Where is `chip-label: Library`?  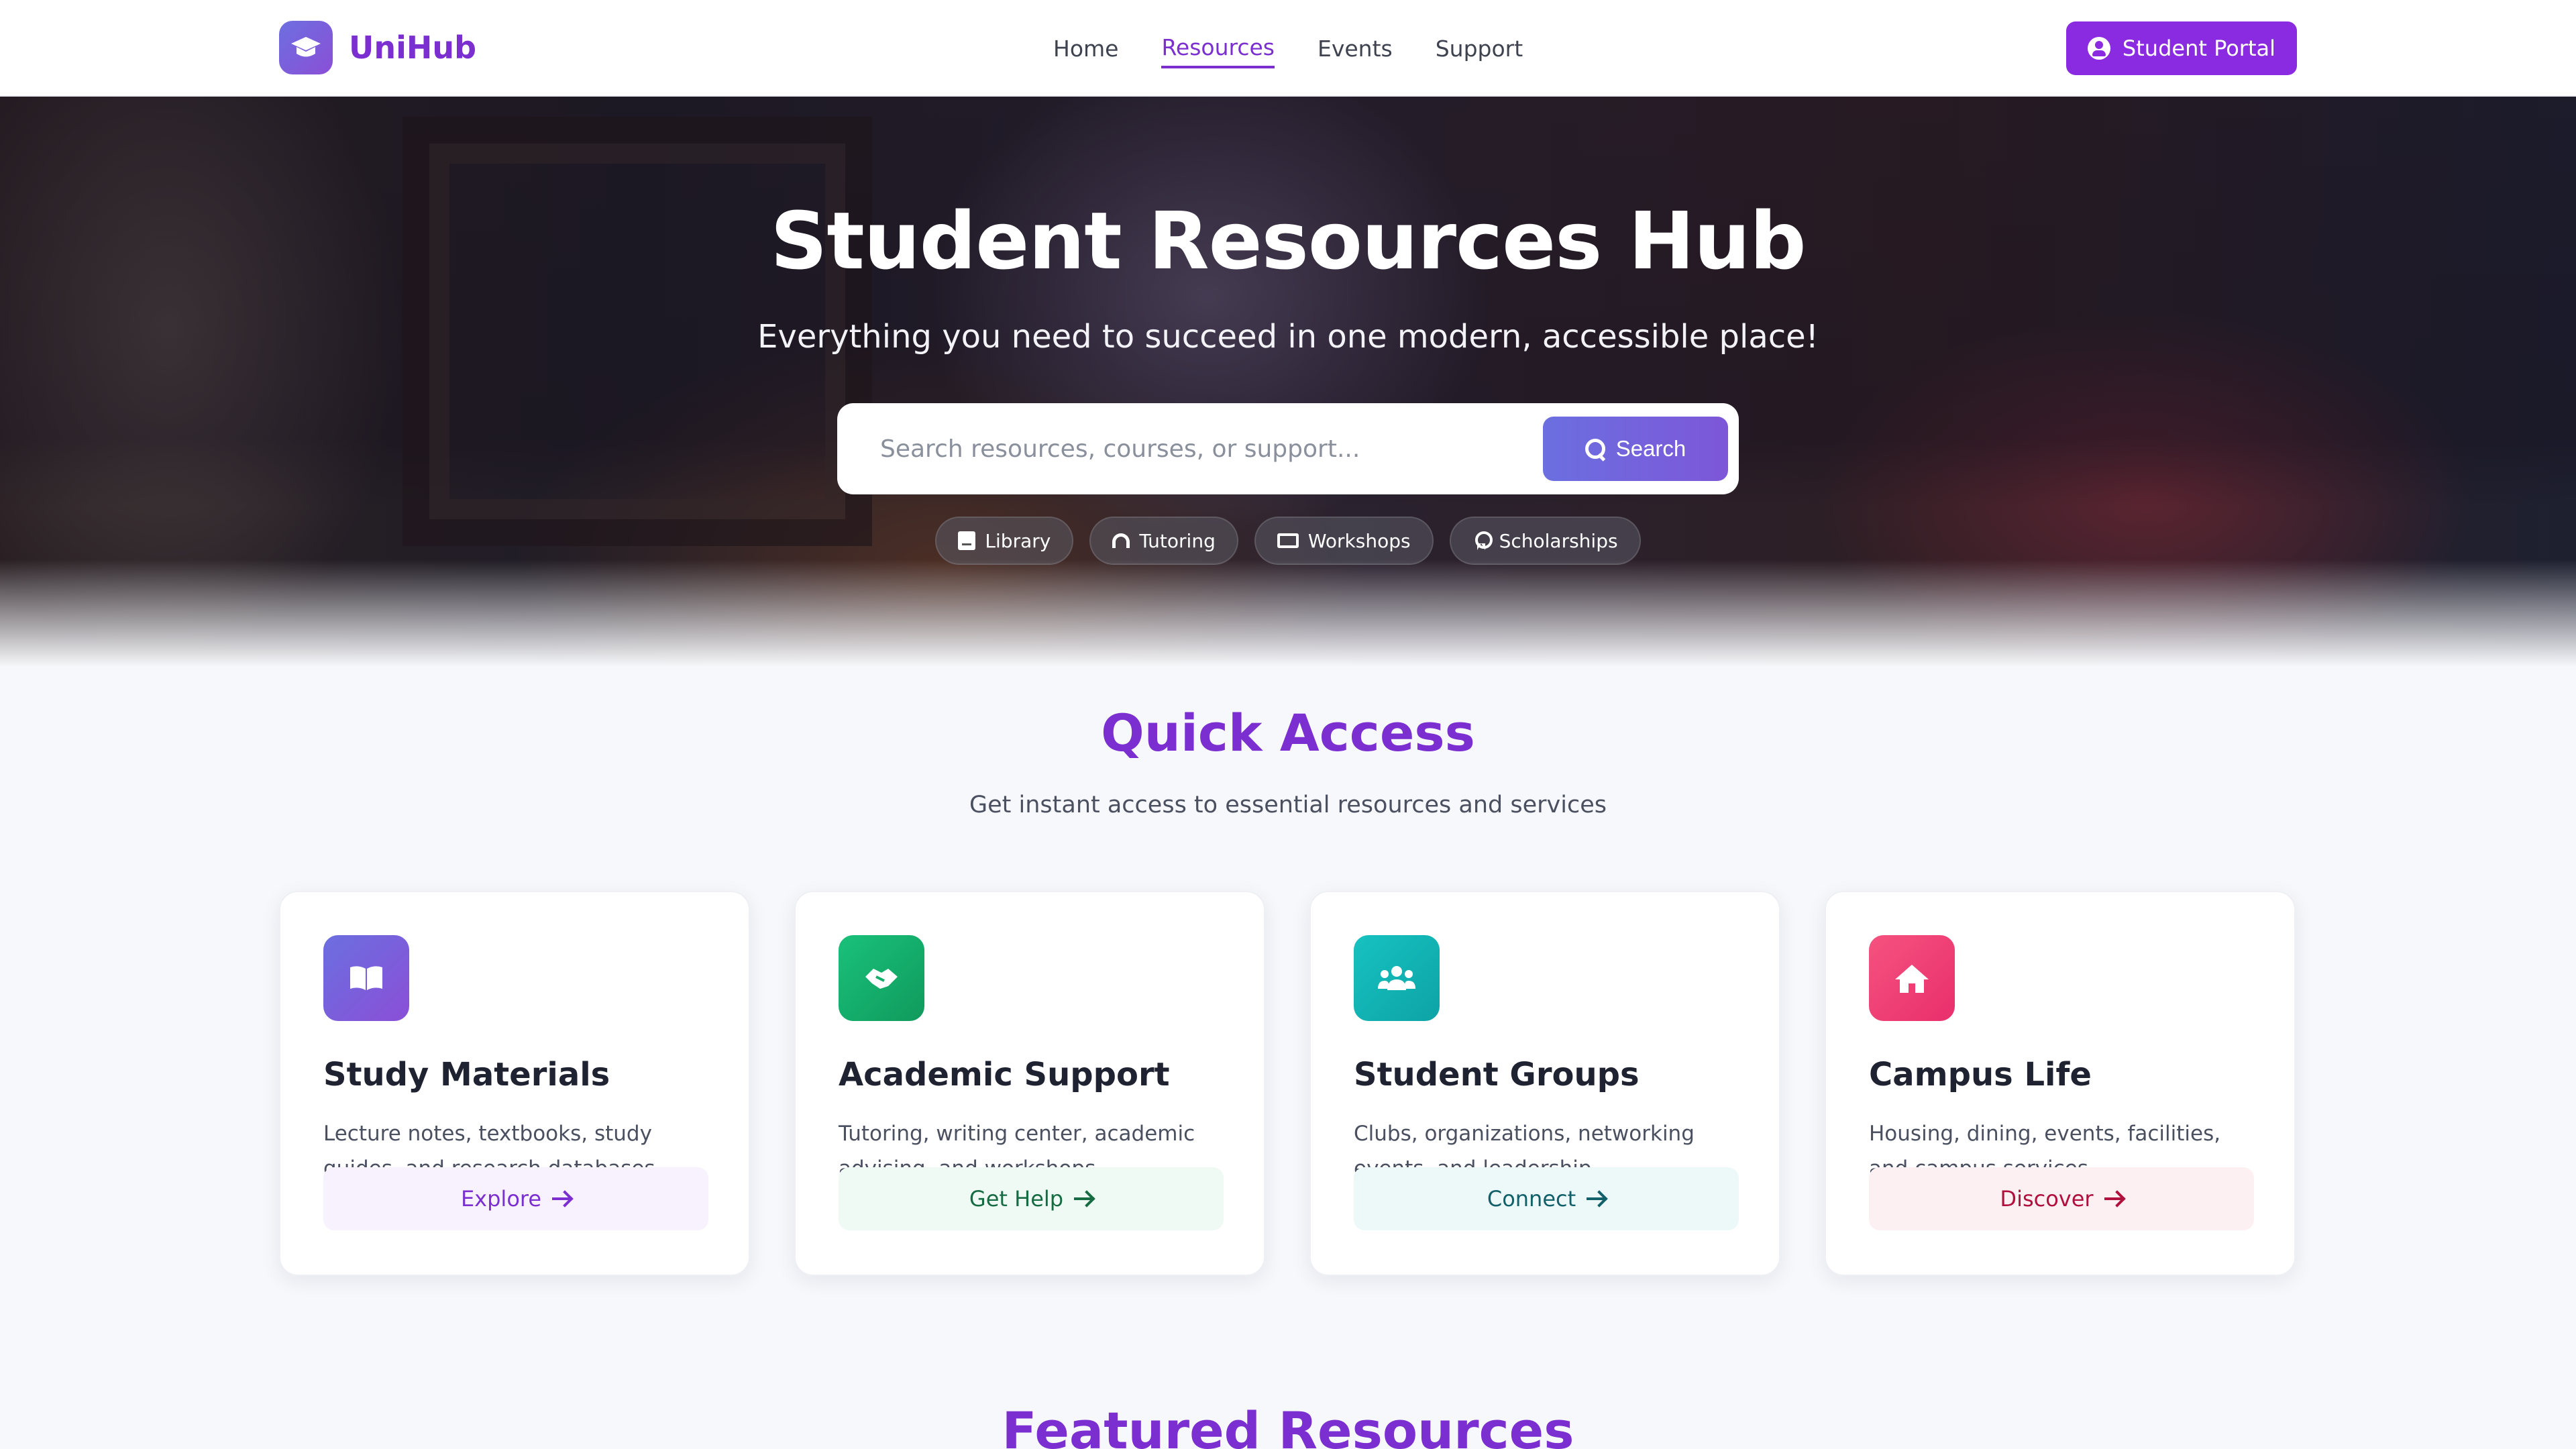 chip-label: Library is located at coordinates (1018, 540).